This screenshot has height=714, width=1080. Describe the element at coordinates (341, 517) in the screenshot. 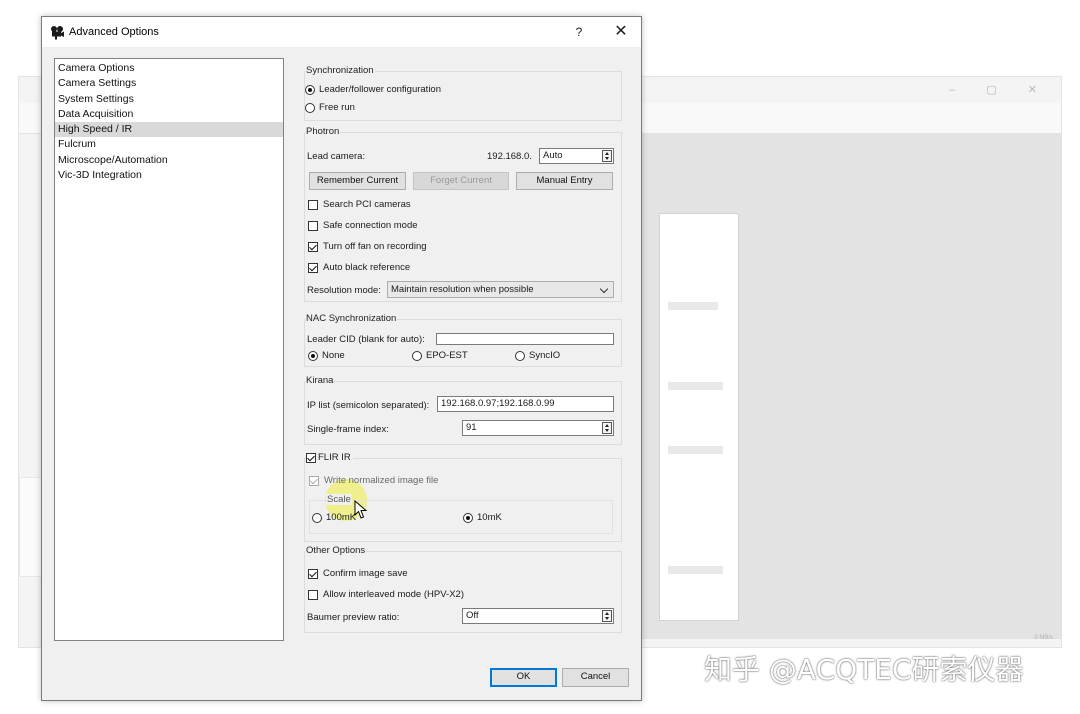

I see `scale-100mk-label: 100mK` at that location.